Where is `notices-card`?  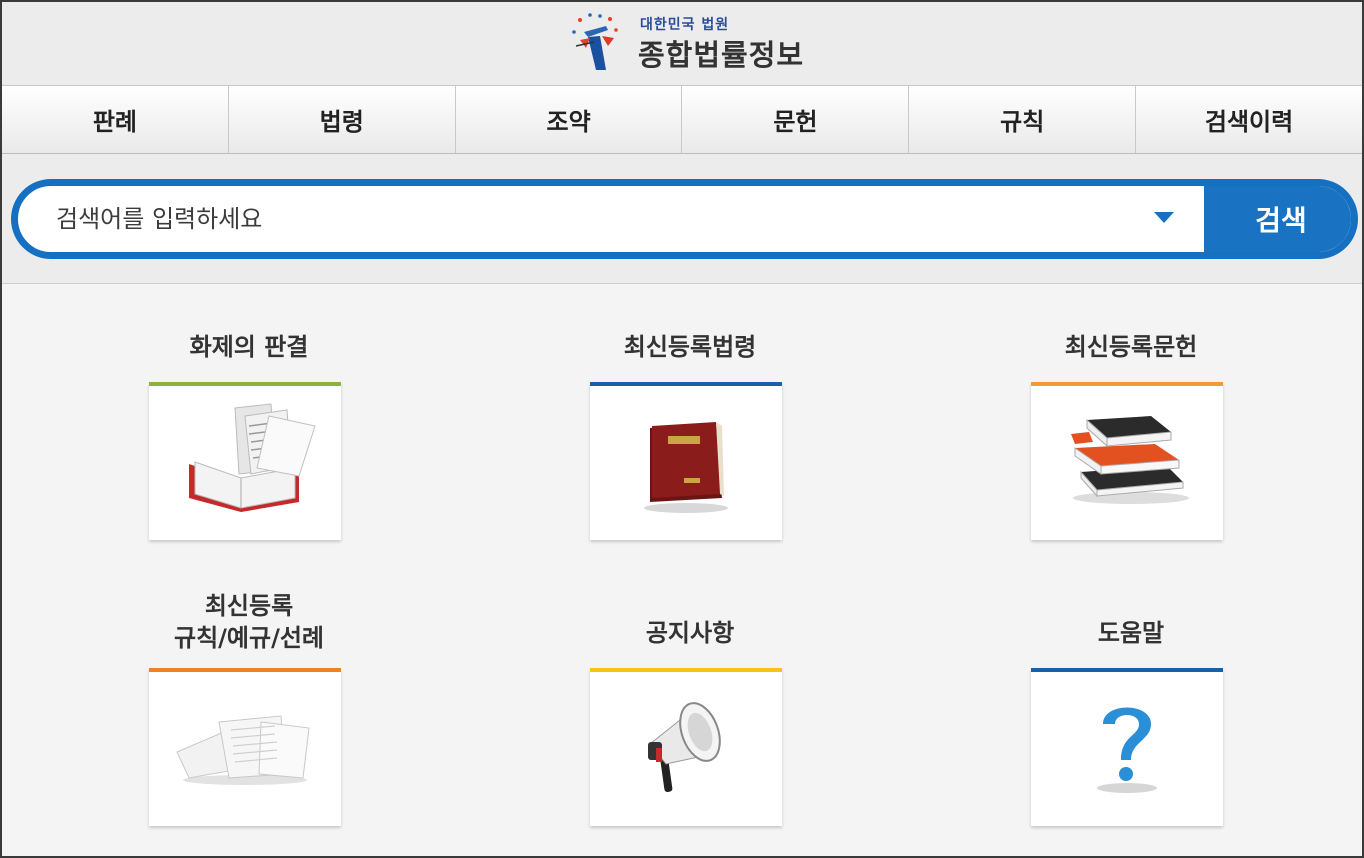 notices-card is located at coordinates (686, 747).